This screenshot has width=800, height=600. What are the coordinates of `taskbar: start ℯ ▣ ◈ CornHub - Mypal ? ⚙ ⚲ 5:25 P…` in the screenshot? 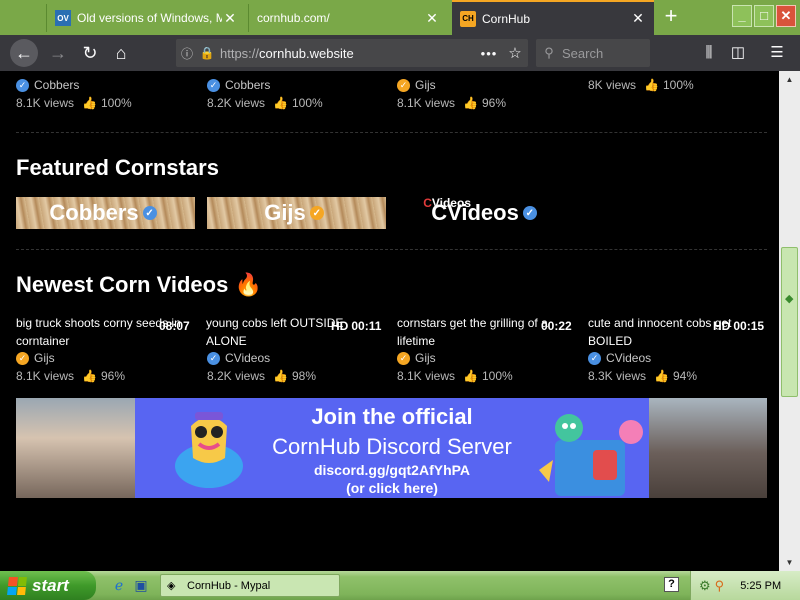 It's located at (400, 585).